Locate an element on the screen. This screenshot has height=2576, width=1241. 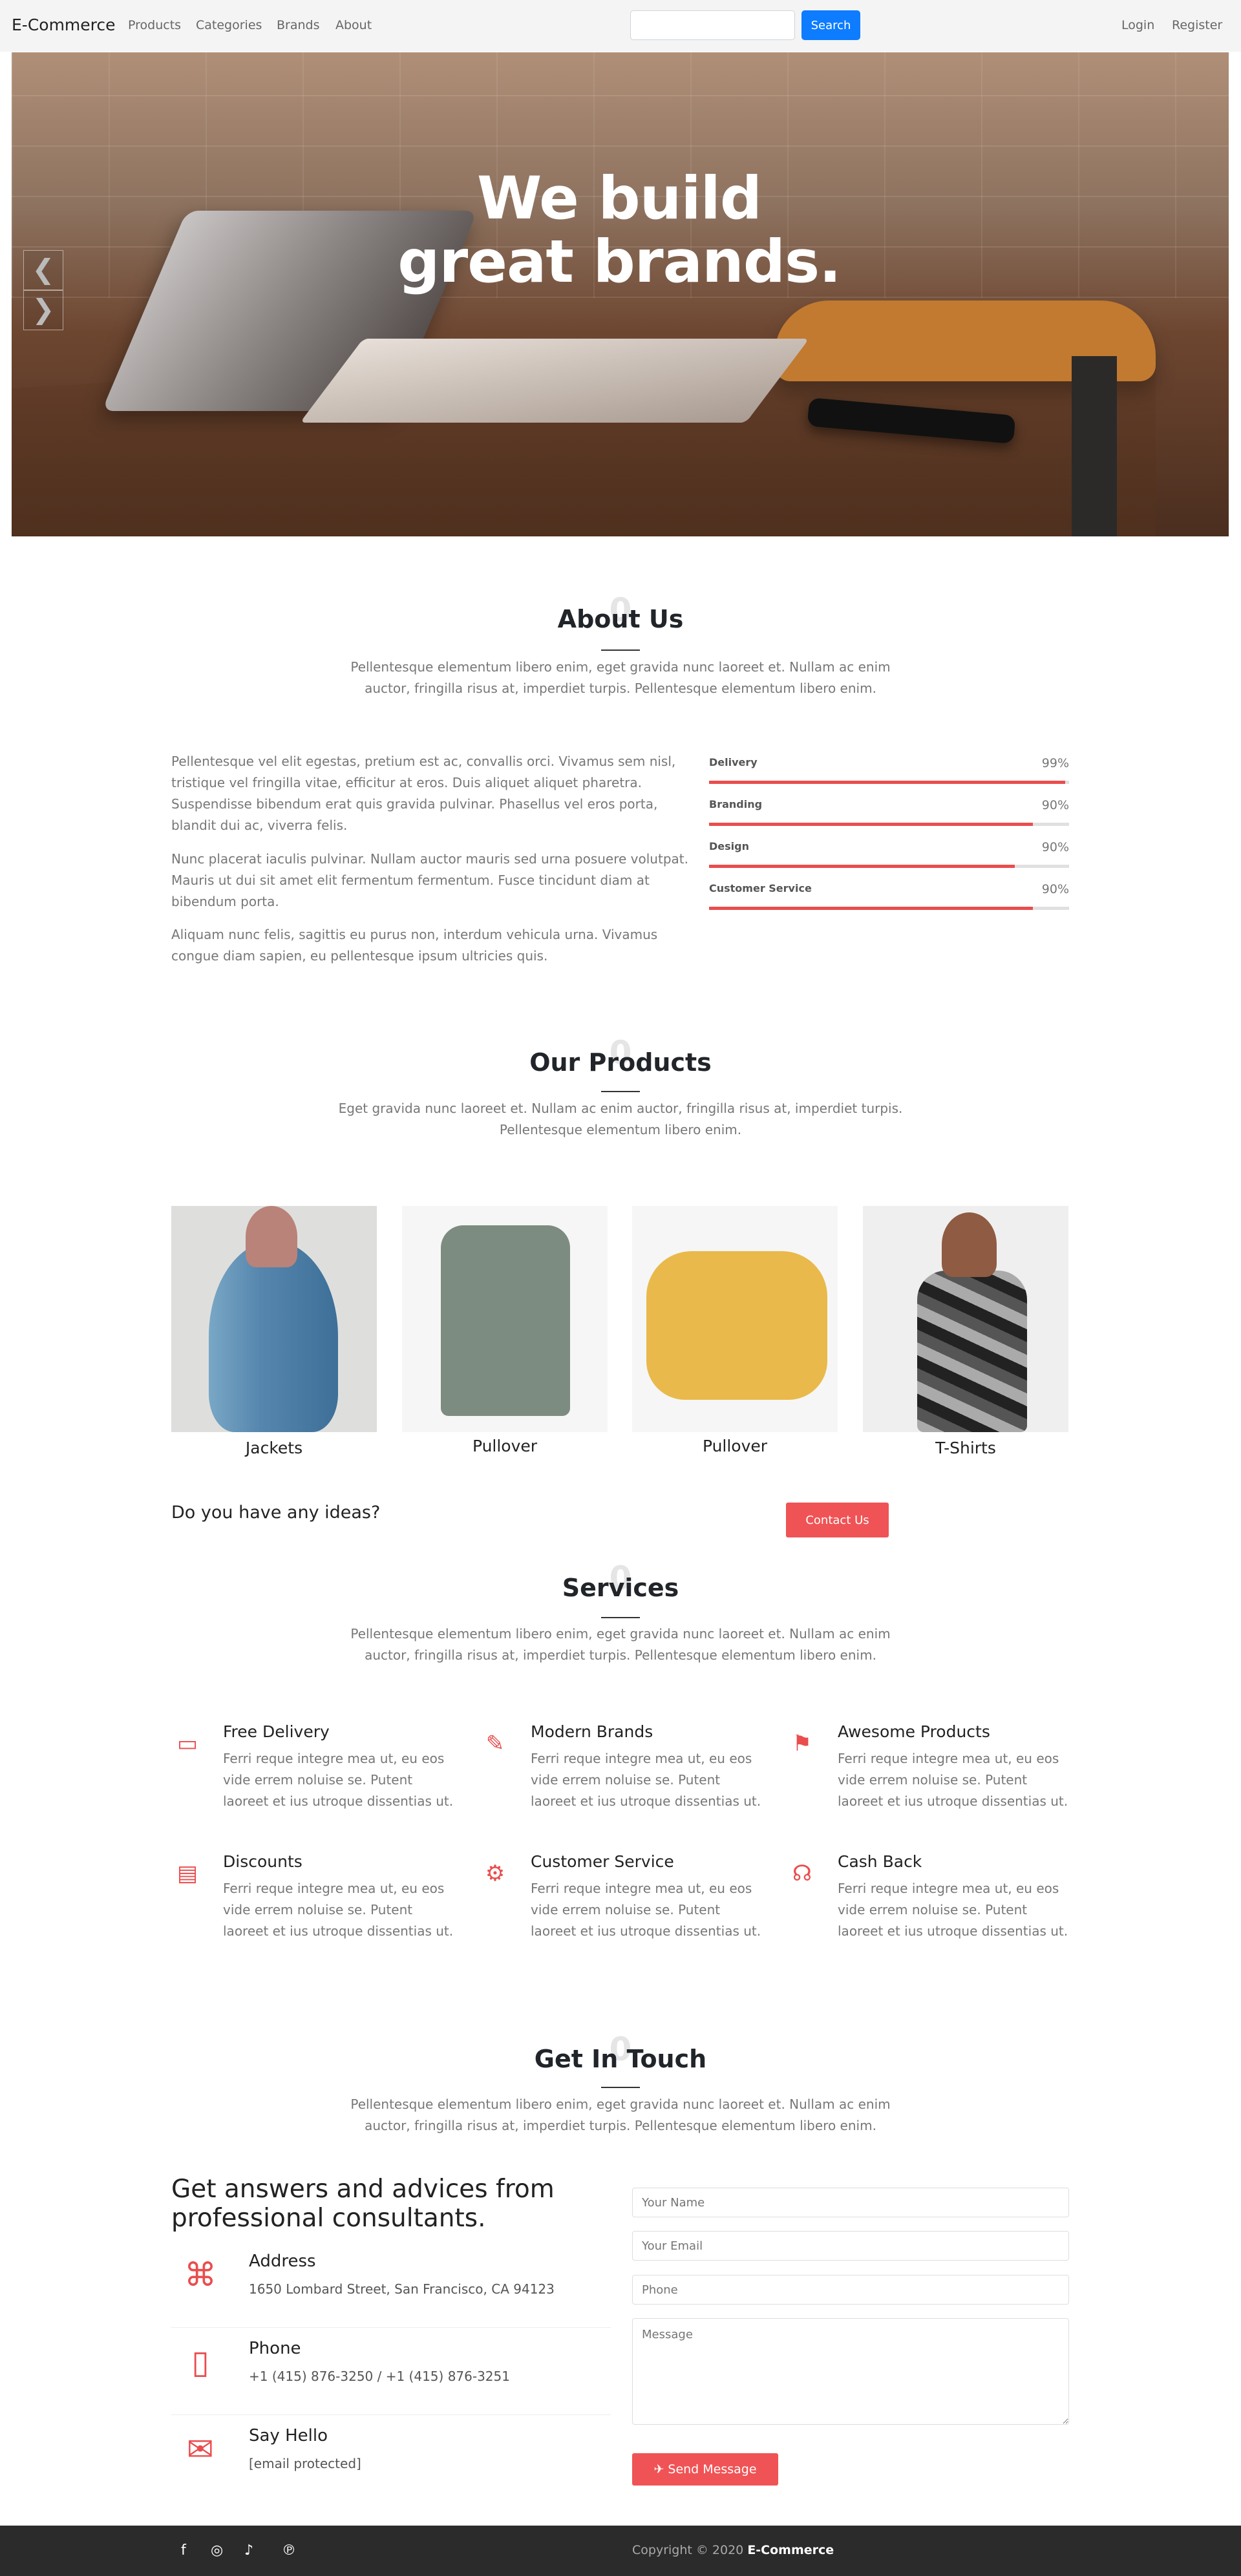
search-button: Search is located at coordinates (830, 25).